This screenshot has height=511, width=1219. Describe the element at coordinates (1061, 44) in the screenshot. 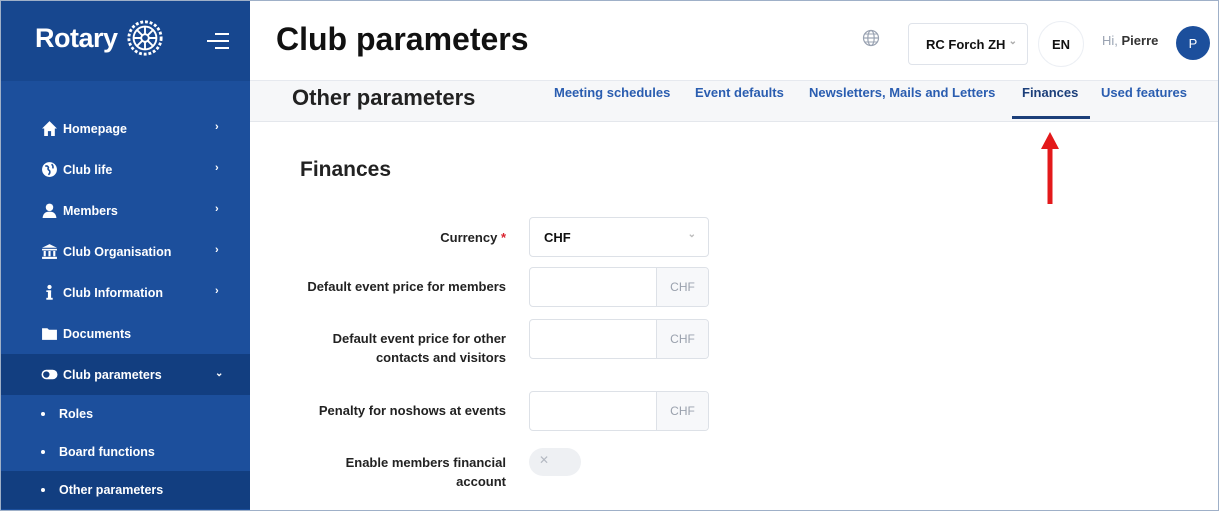

I see `language-button: EN` at that location.